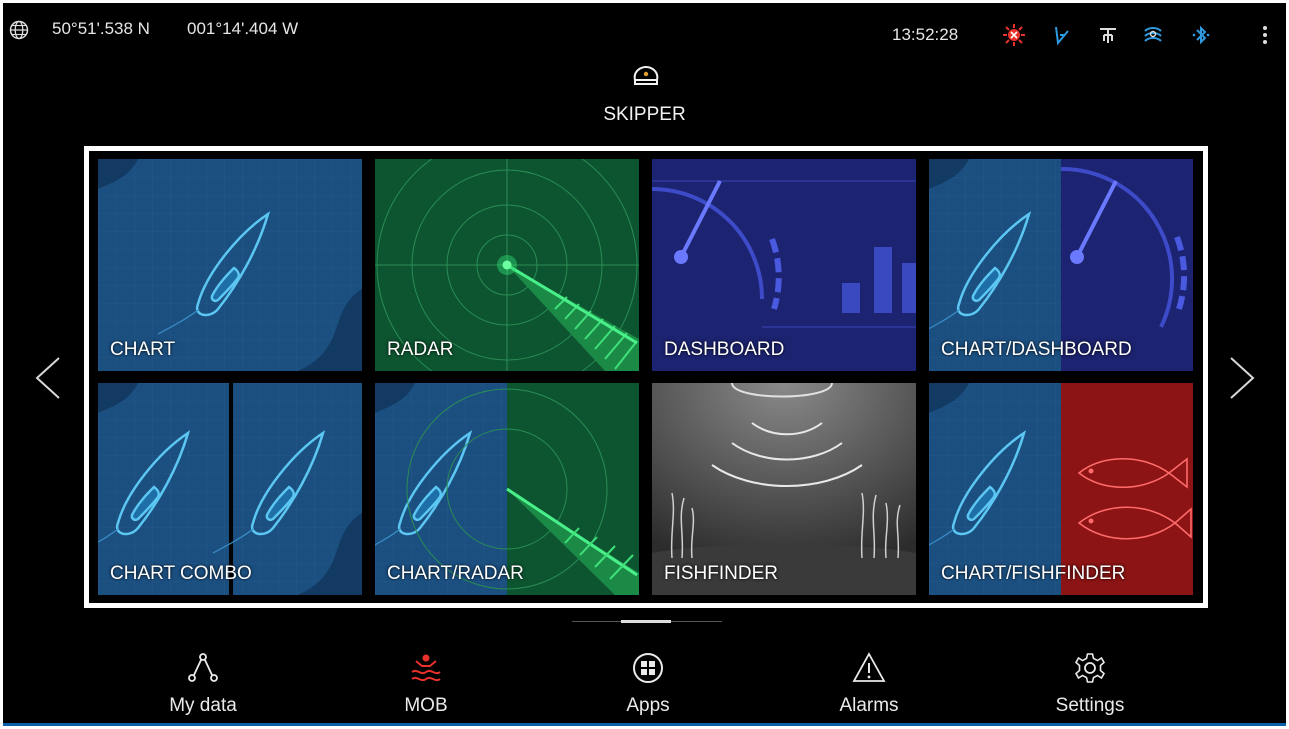 Image resolution: width=1289 pixels, height=729 pixels. Describe the element at coordinates (646, 77) in the screenshot. I see `captain-hat-icon` at that location.